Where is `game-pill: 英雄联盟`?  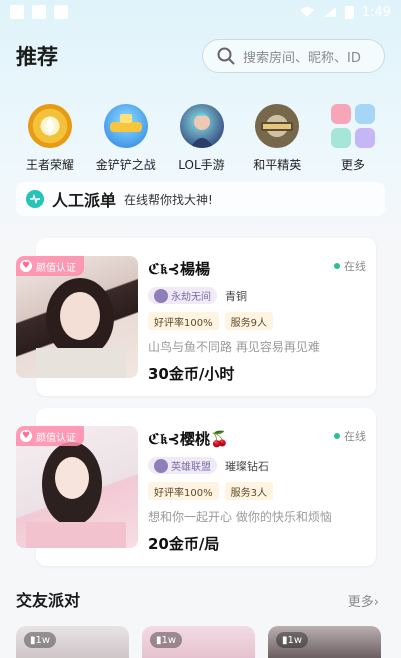
game-pill: 英雄联盟 is located at coordinates (182, 465).